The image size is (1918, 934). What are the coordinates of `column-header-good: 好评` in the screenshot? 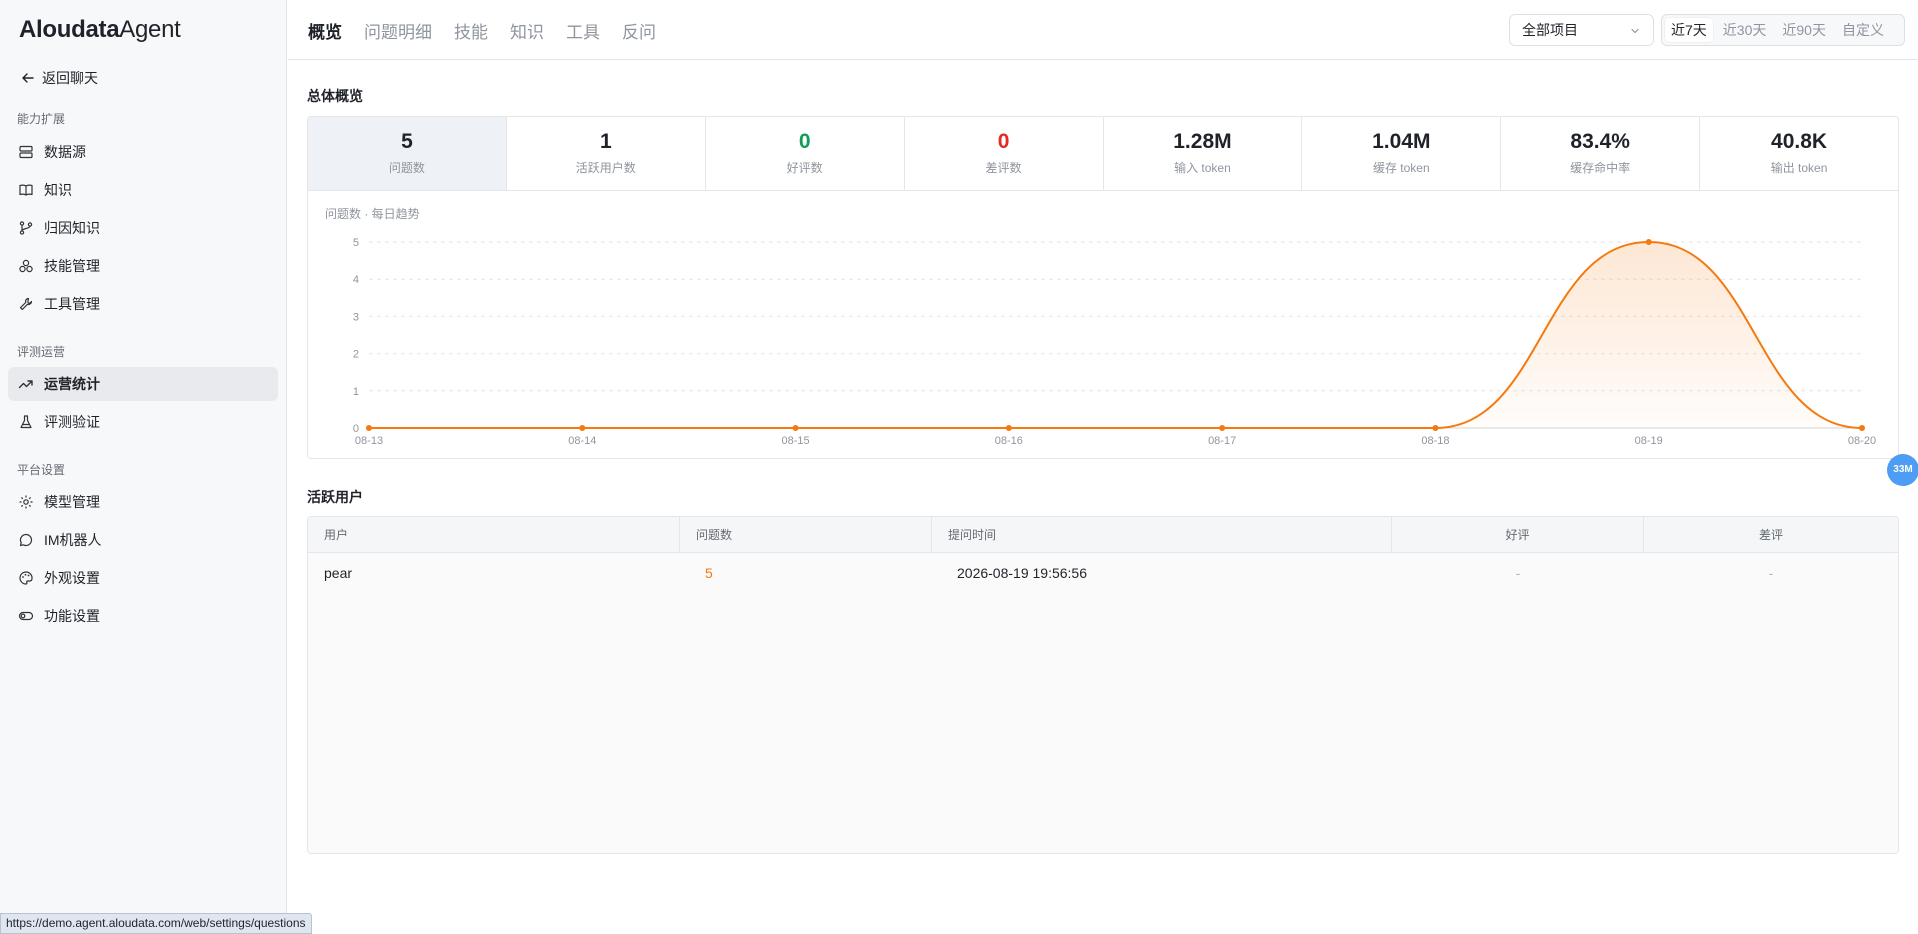 It's located at (1518, 535).